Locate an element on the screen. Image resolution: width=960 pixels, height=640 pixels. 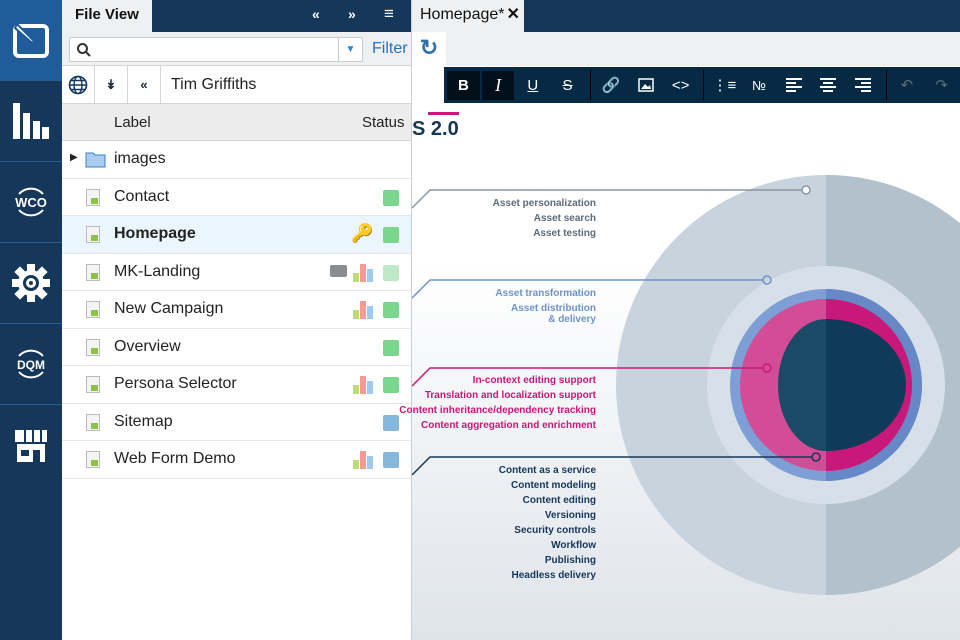
app-rail: WCO DQM is located at coordinates (31, 320).